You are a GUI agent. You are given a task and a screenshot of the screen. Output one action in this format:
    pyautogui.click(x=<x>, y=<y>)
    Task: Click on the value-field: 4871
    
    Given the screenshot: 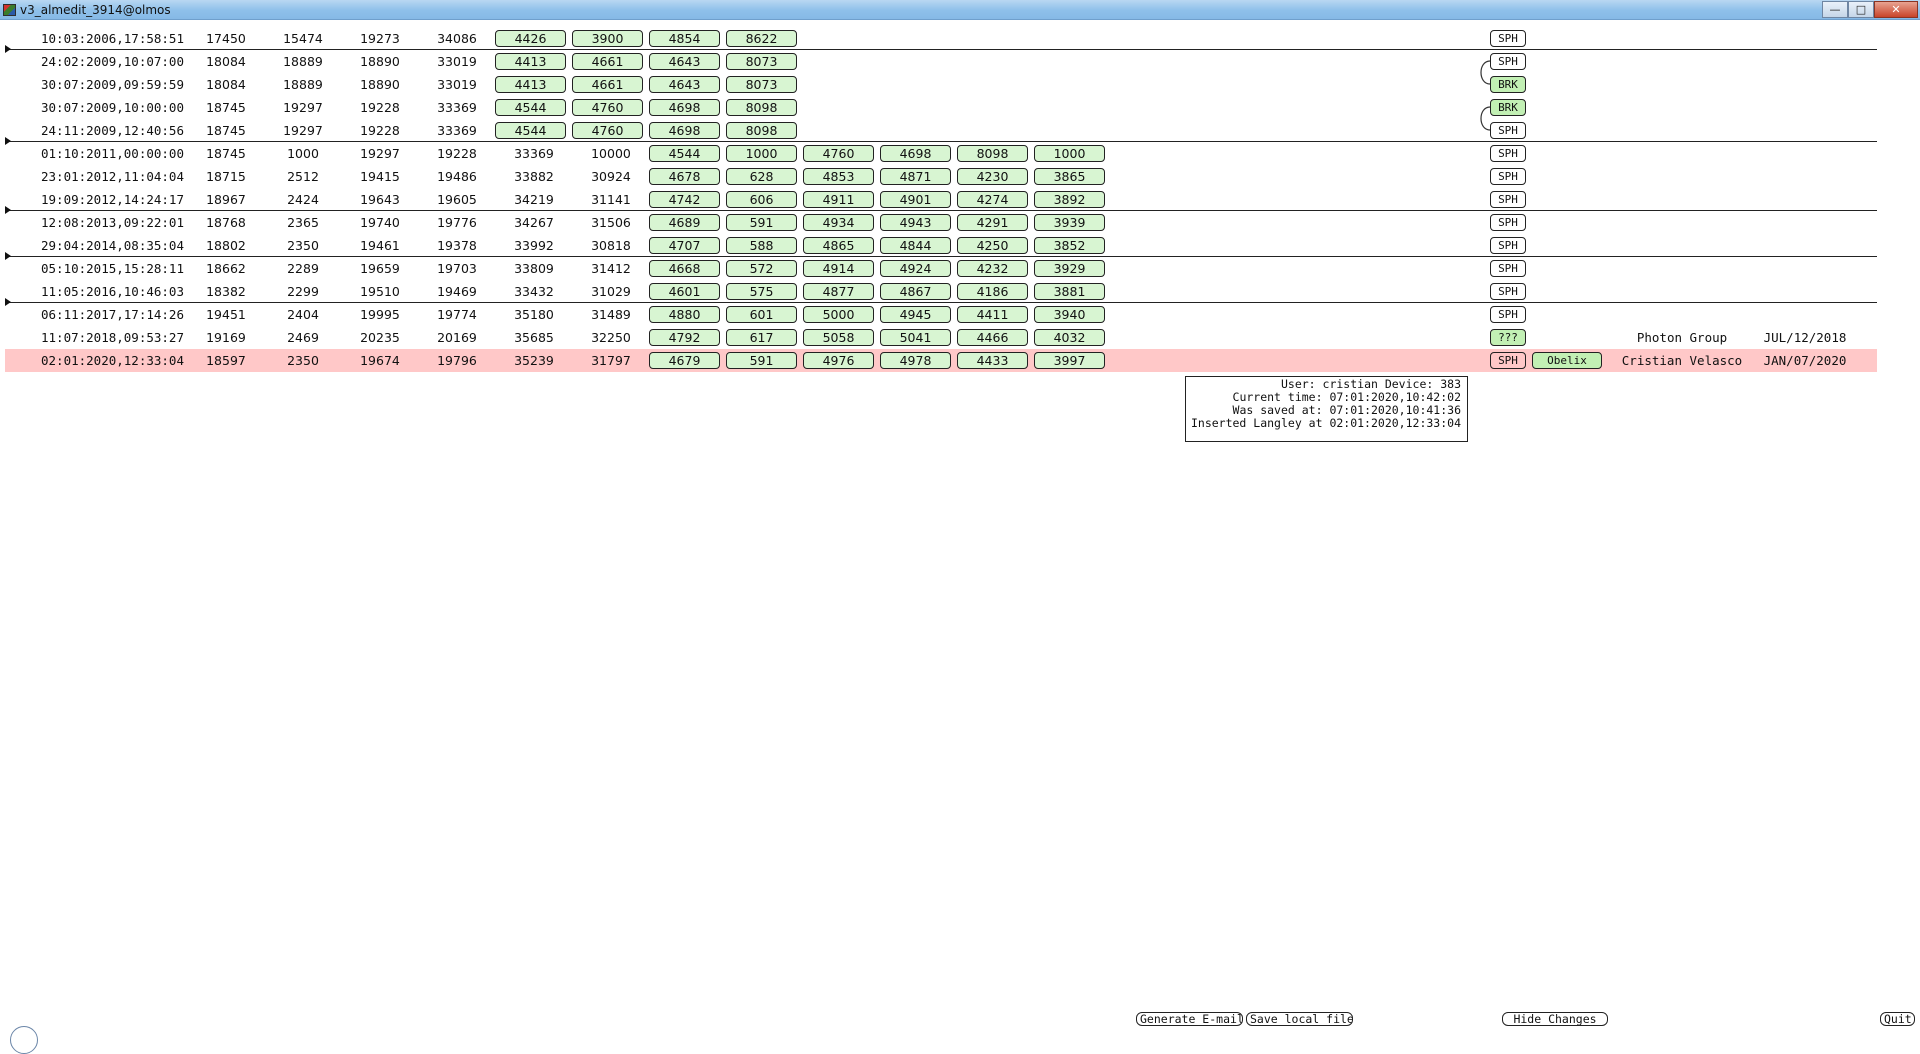 What is the action you would take?
    pyautogui.click(x=915, y=176)
    